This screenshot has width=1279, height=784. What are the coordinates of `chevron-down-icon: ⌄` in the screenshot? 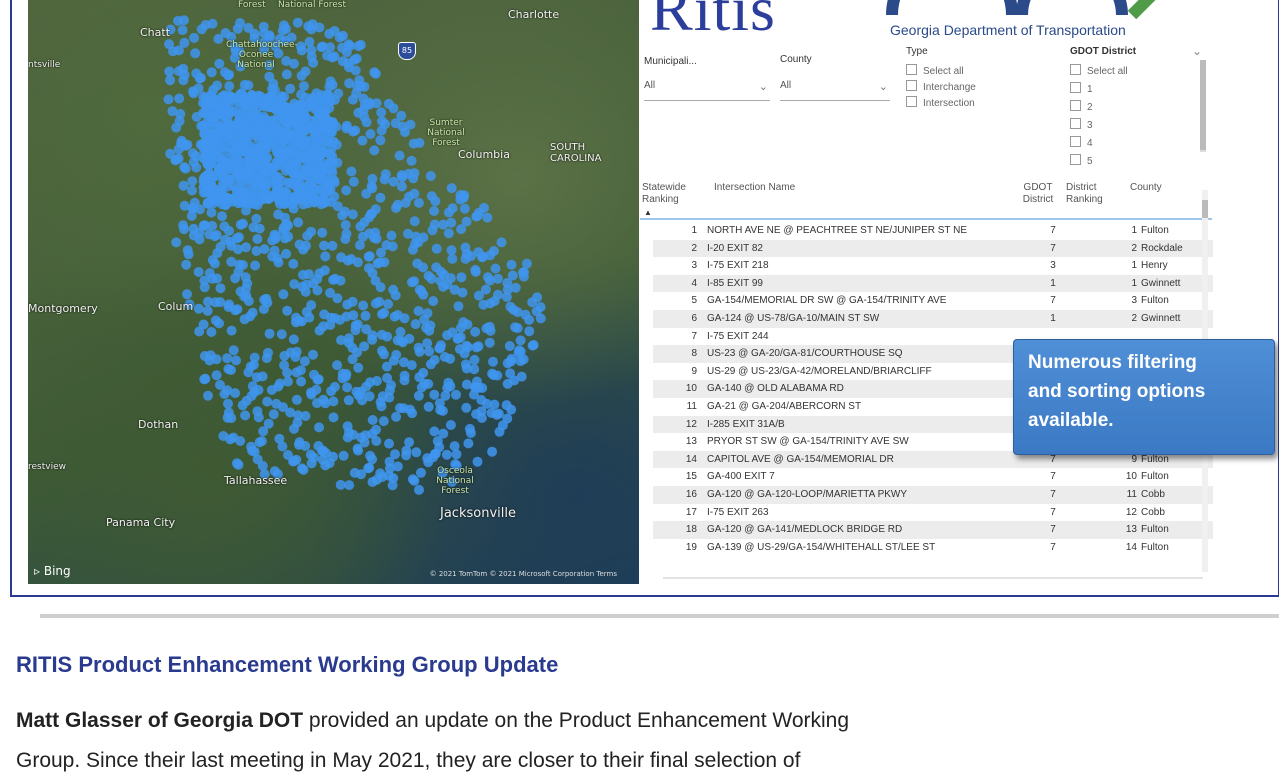 It's located at (1197, 51).